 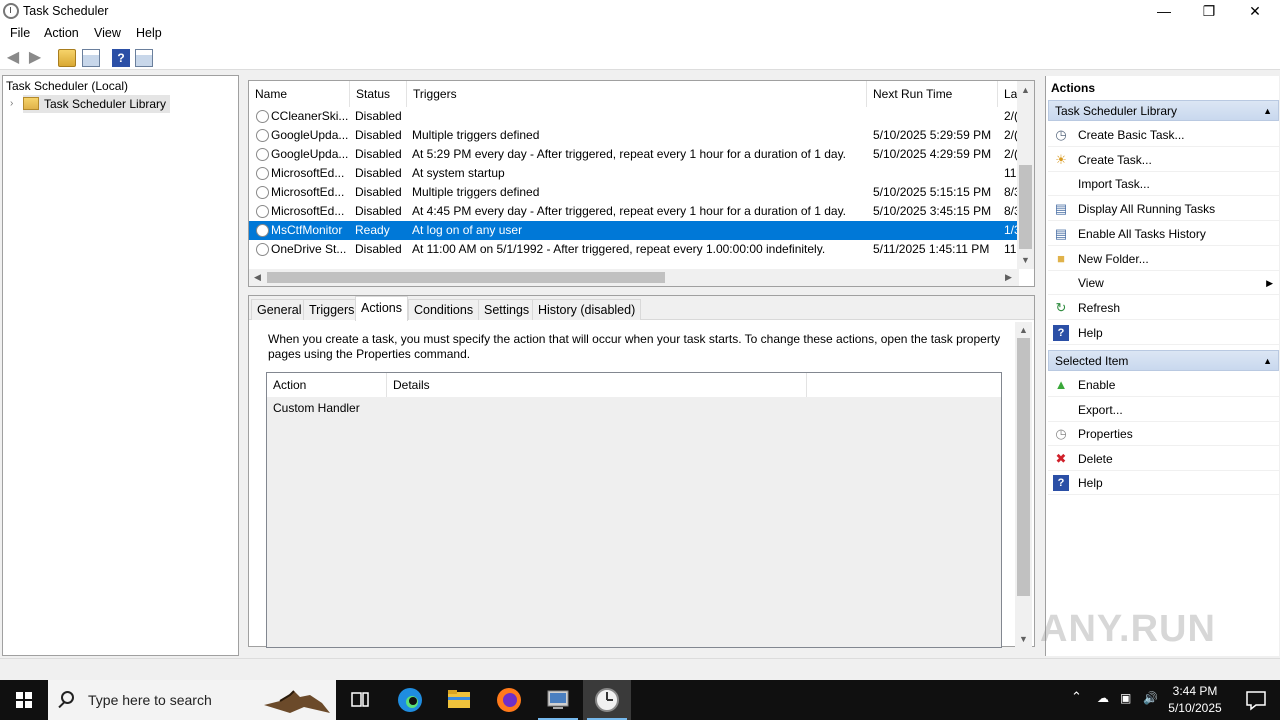 I want to click on windows-logo-icon, so click(x=24, y=700).